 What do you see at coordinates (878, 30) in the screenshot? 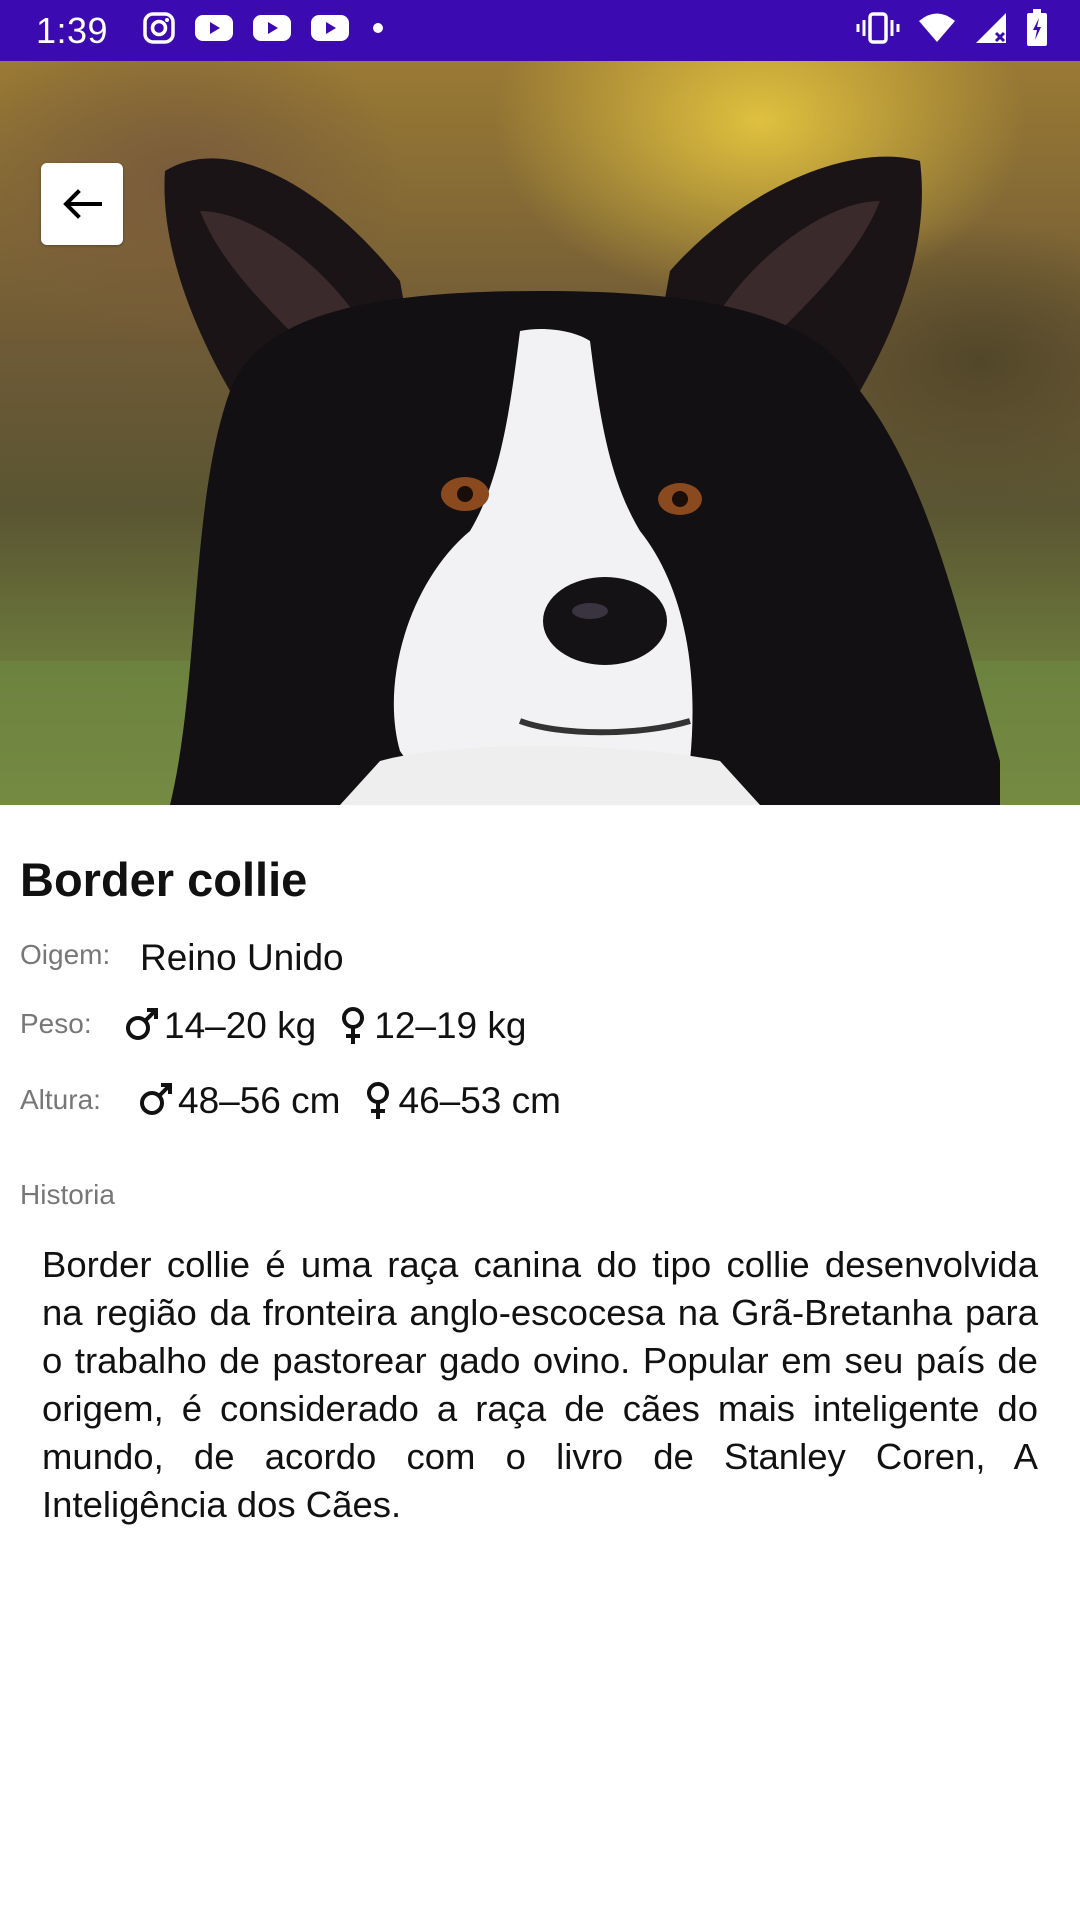
I see `vibrate-icon` at bounding box center [878, 30].